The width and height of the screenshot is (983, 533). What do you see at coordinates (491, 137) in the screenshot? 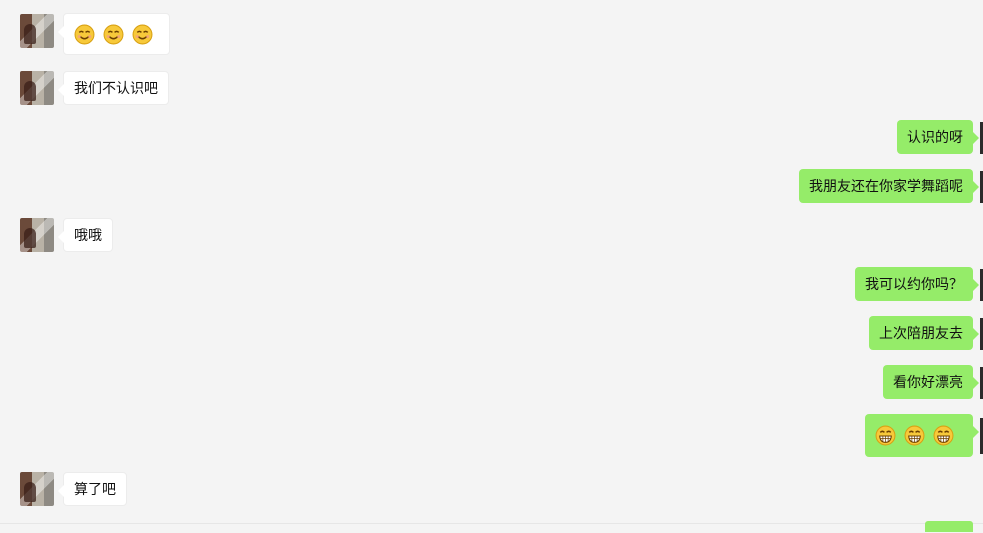
I see `message-row: 认识的呀` at bounding box center [491, 137].